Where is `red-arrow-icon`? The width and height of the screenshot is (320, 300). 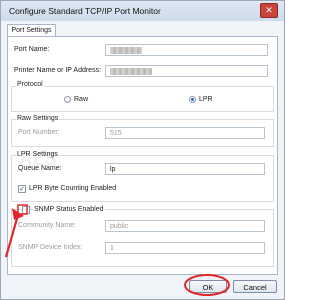
red-arrow-icon is located at coordinates (12, 236).